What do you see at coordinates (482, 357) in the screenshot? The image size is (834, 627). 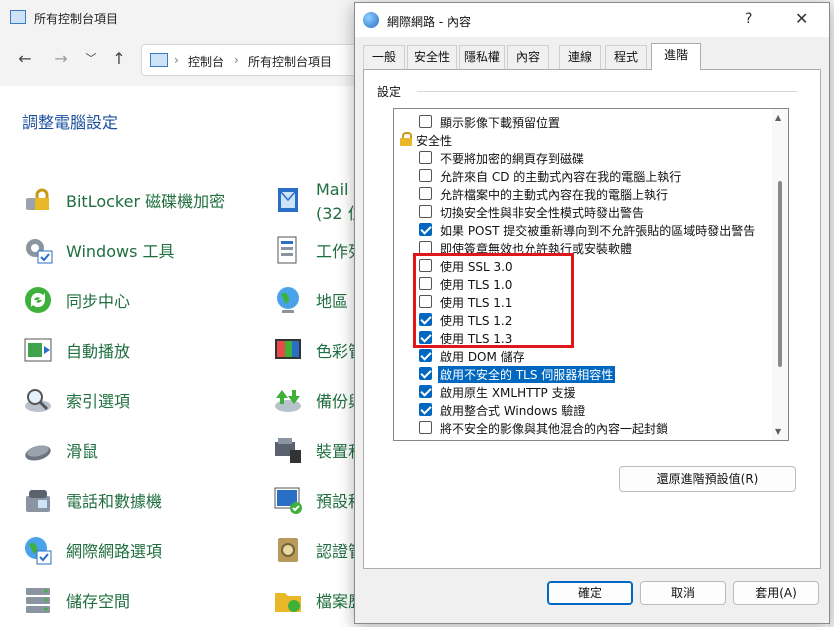 I see `settings-option-label: 啟用 DOM 儲存` at bounding box center [482, 357].